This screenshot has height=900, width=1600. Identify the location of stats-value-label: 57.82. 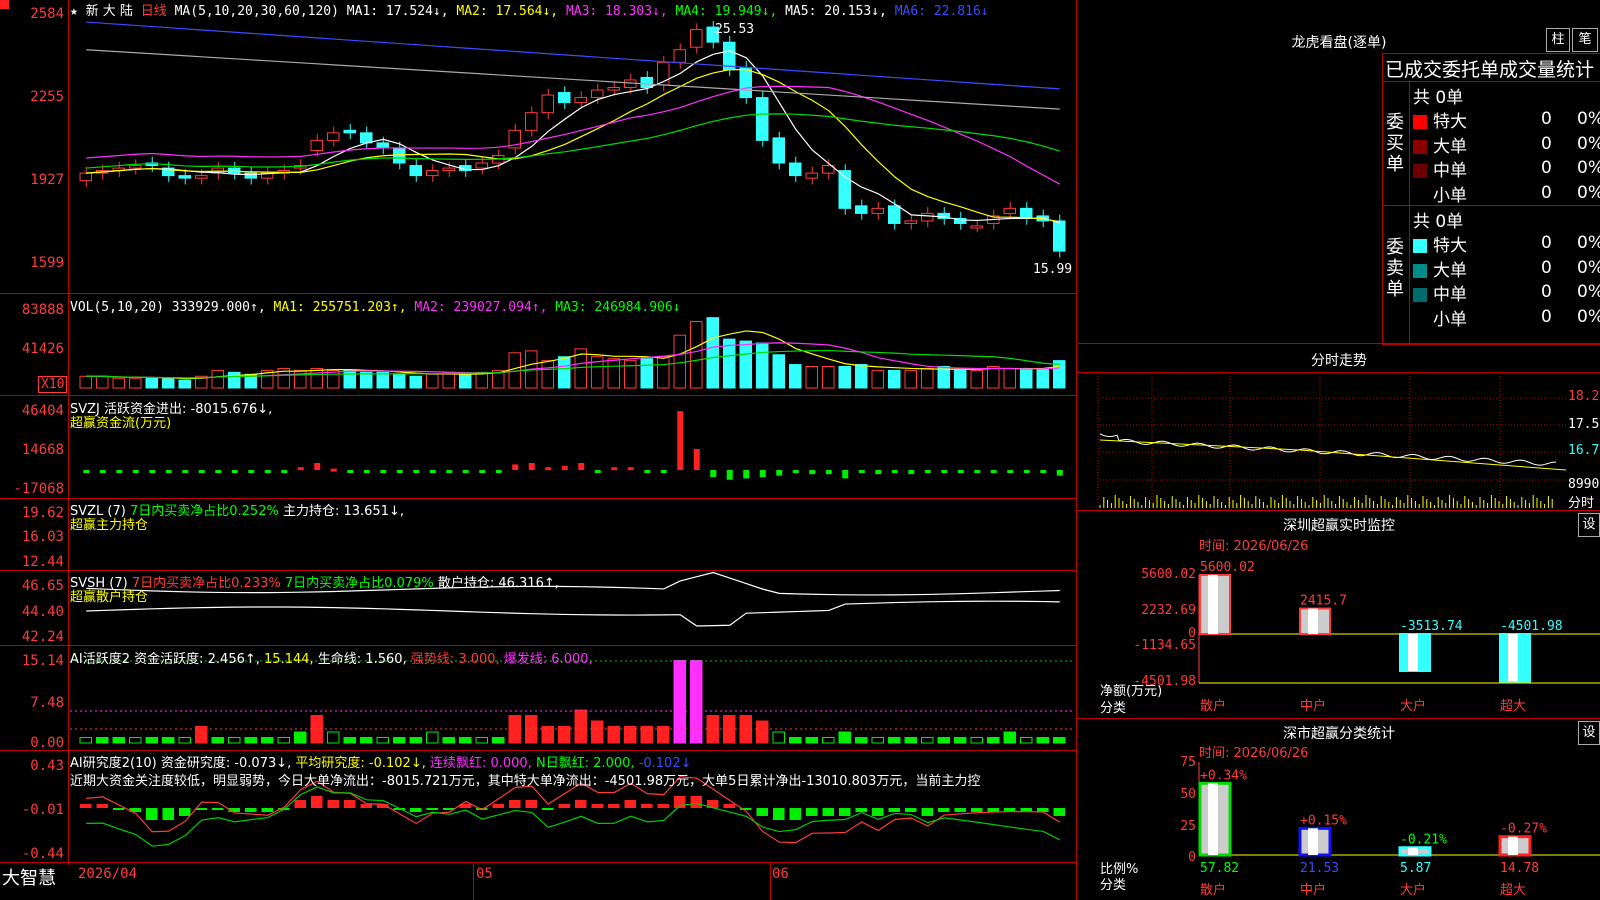
(1219, 868).